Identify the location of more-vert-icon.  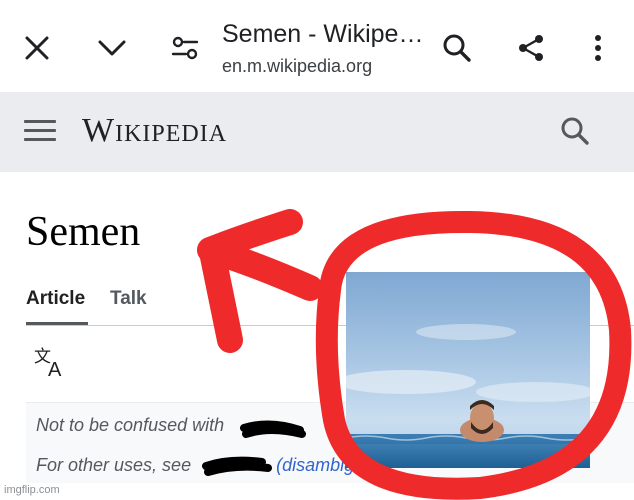
(598, 48).